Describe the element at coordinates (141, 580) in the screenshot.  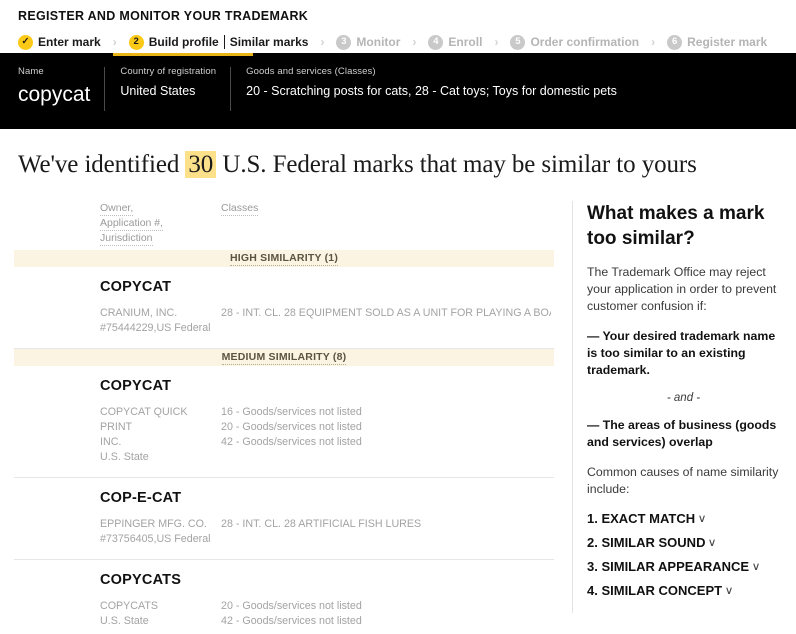
I see `mark-title: COPYCATS` at that location.